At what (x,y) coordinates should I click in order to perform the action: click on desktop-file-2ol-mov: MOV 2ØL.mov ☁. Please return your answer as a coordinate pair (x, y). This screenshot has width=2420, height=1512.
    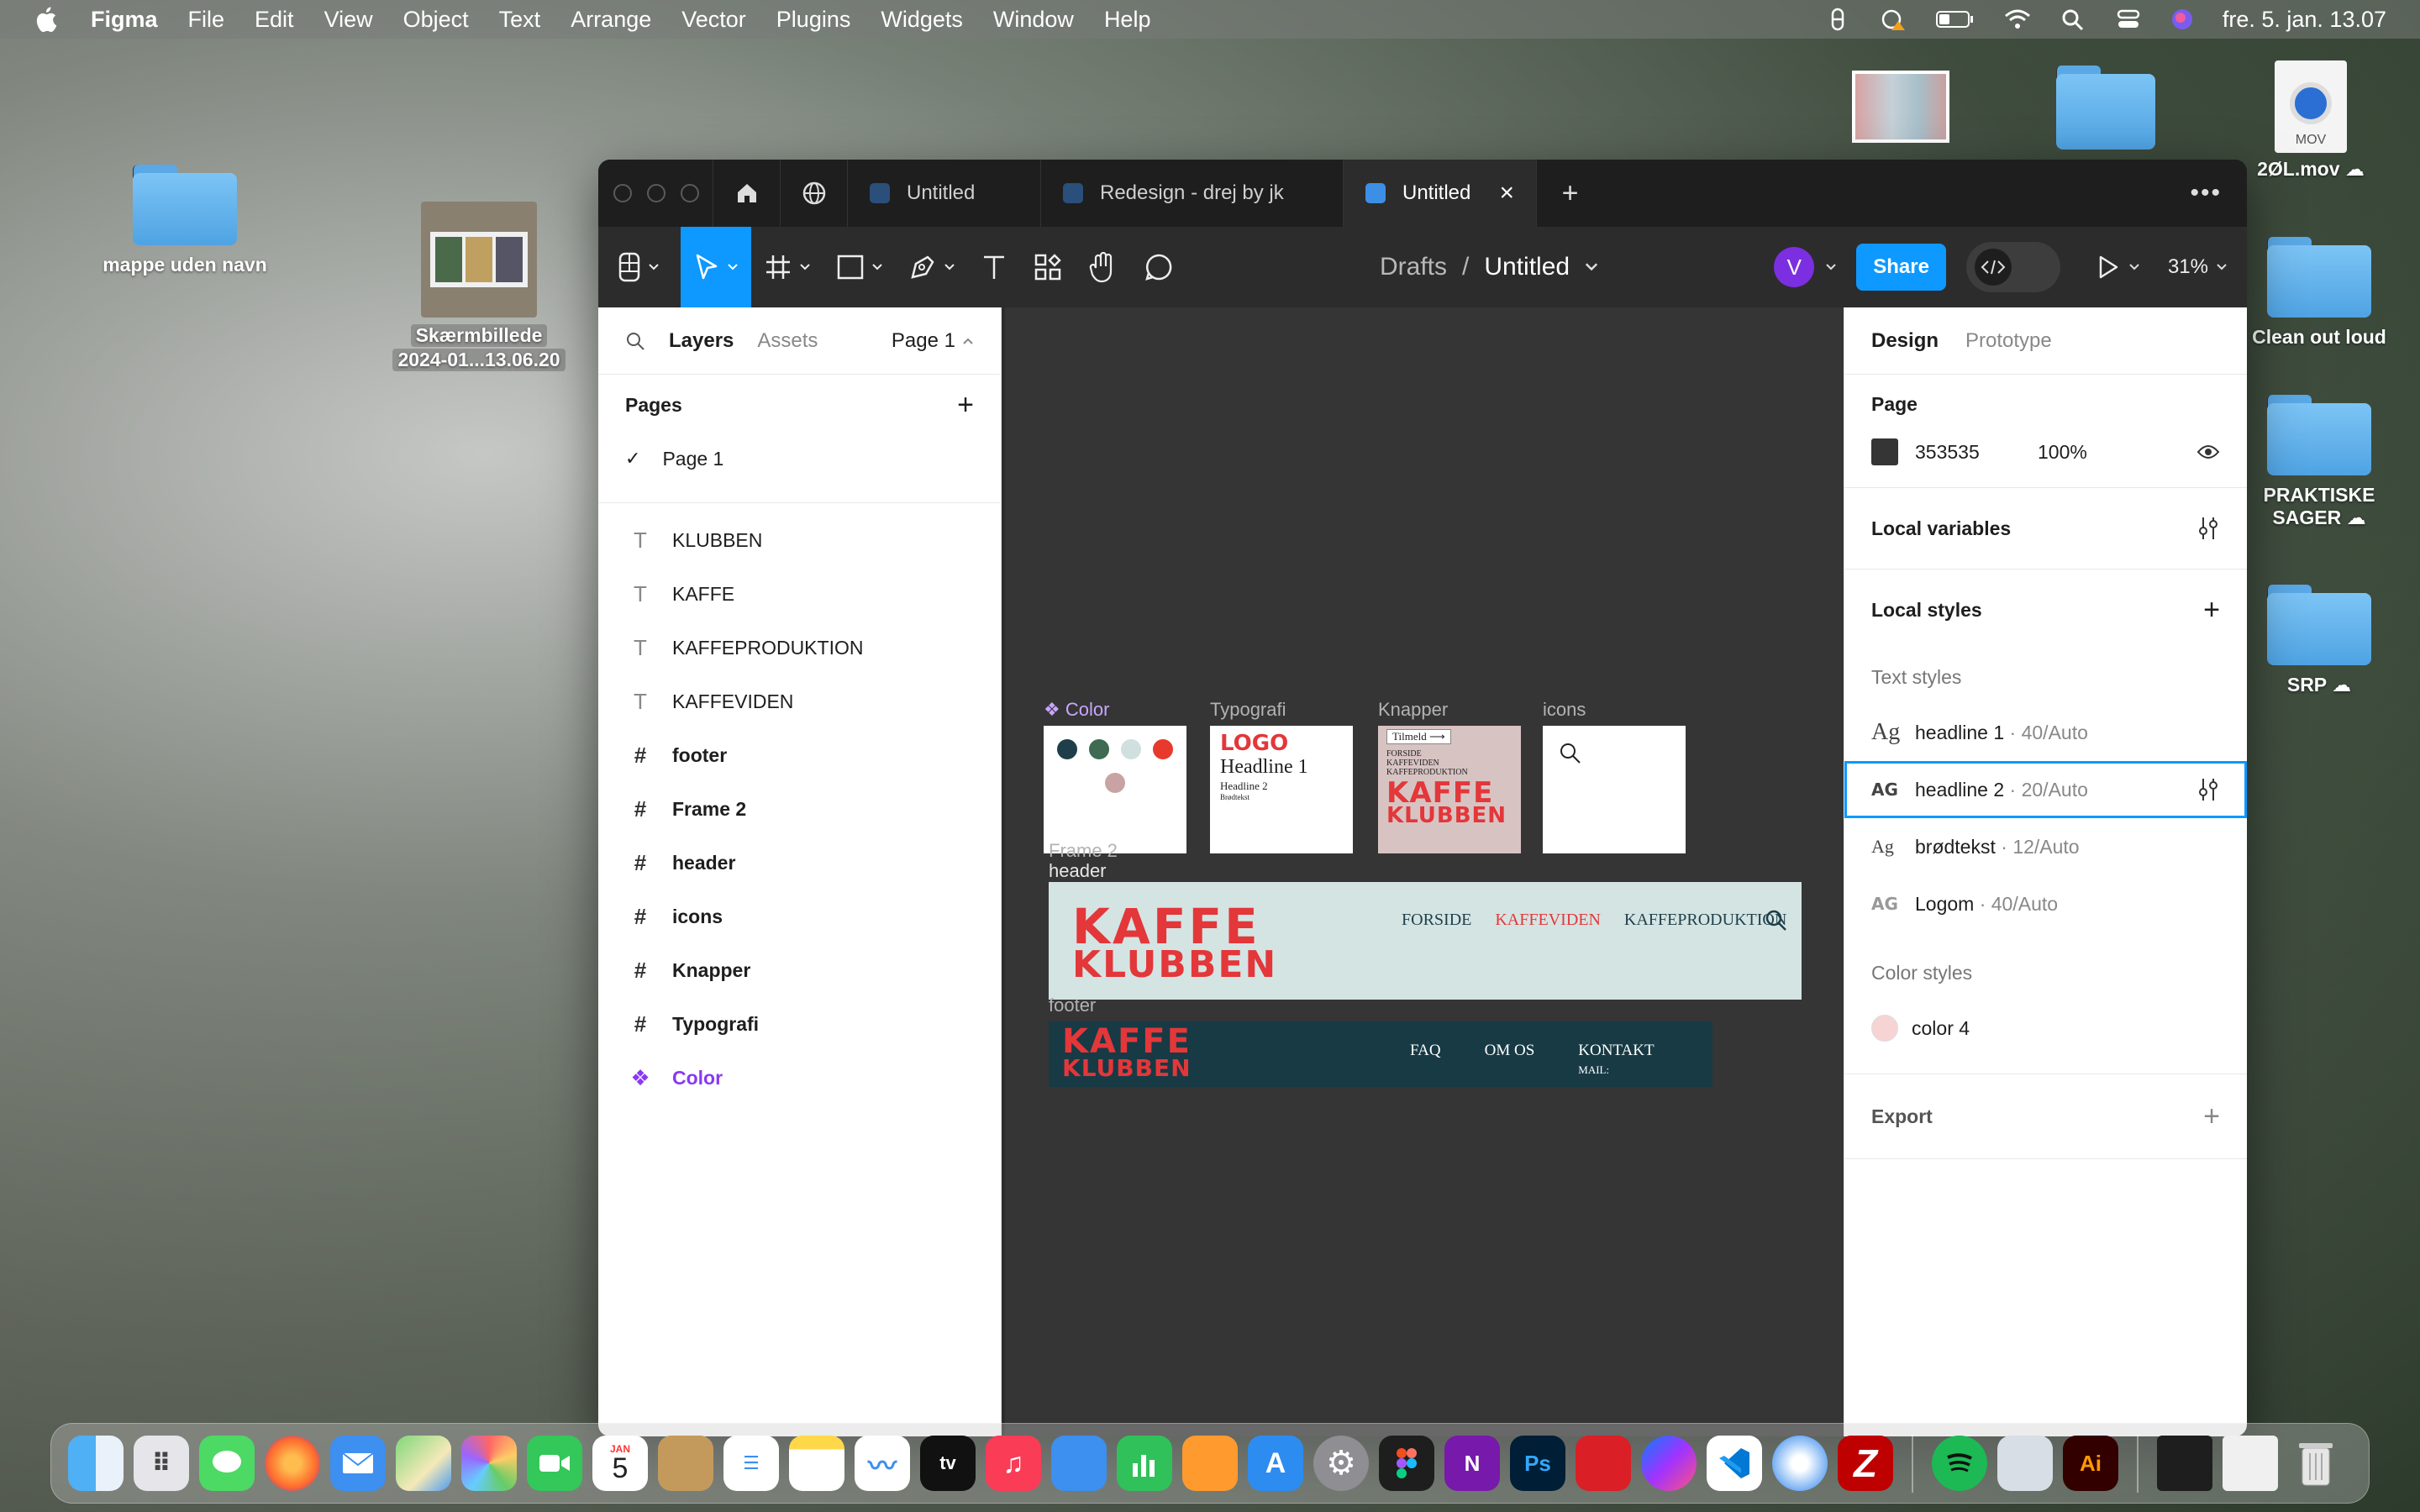
    Looking at the image, I should click on (2311, 120).